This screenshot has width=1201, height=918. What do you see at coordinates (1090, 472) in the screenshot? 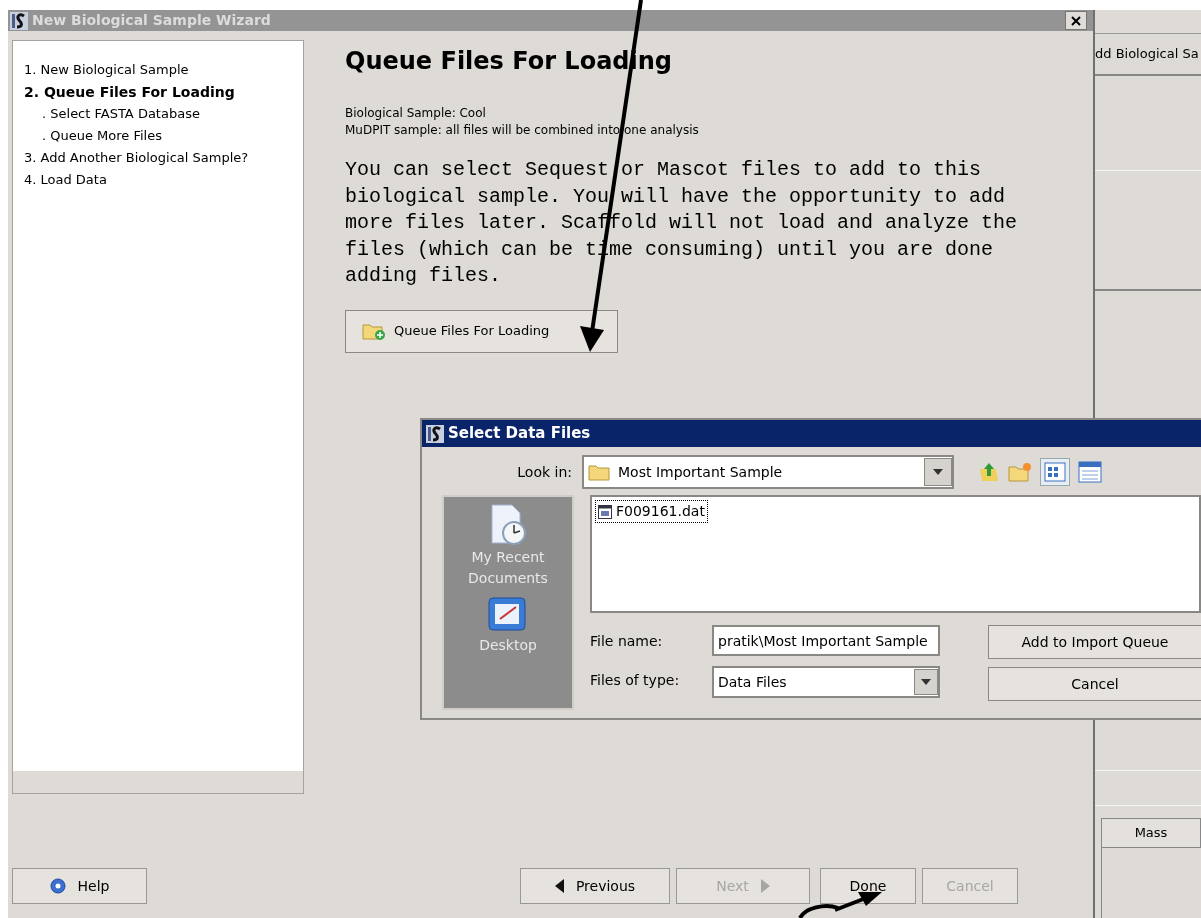
I see `details-view-icon` at bounding box center [1090, 472].